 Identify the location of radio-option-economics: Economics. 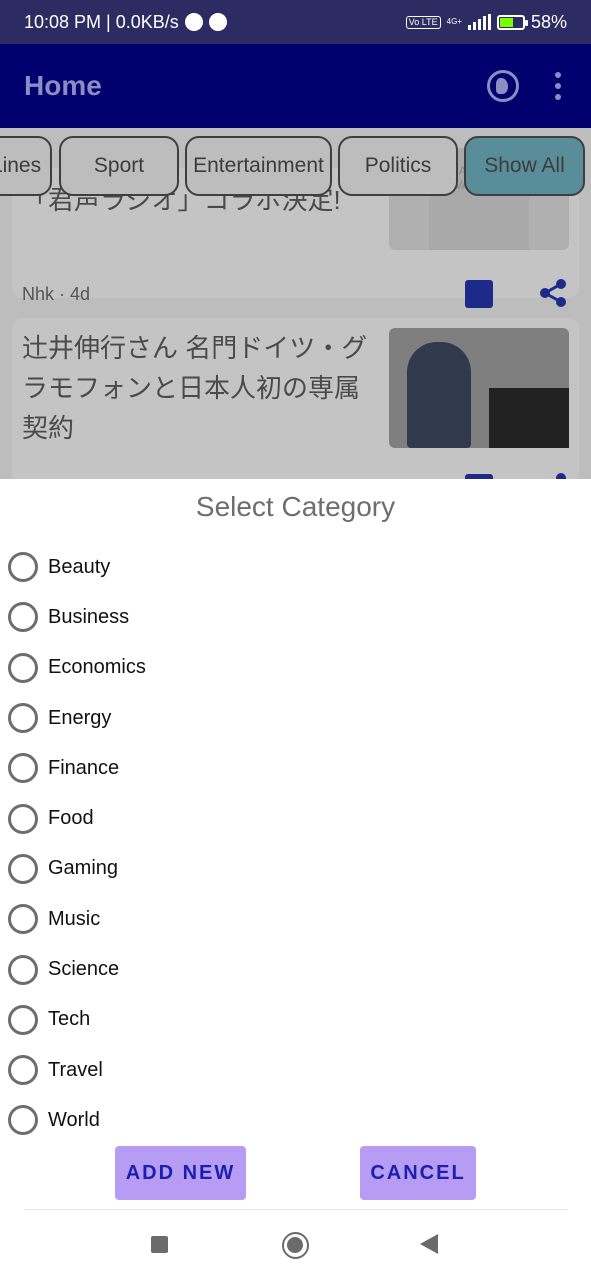
(77, 668).